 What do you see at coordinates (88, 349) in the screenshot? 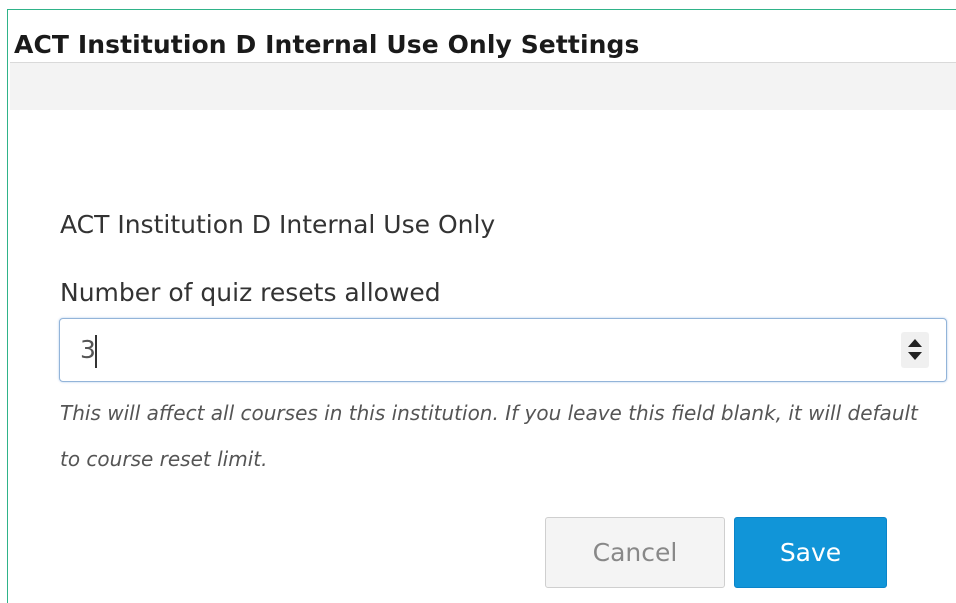
I see `quiz-resets-value: 3` at bounding box center [88, 349].